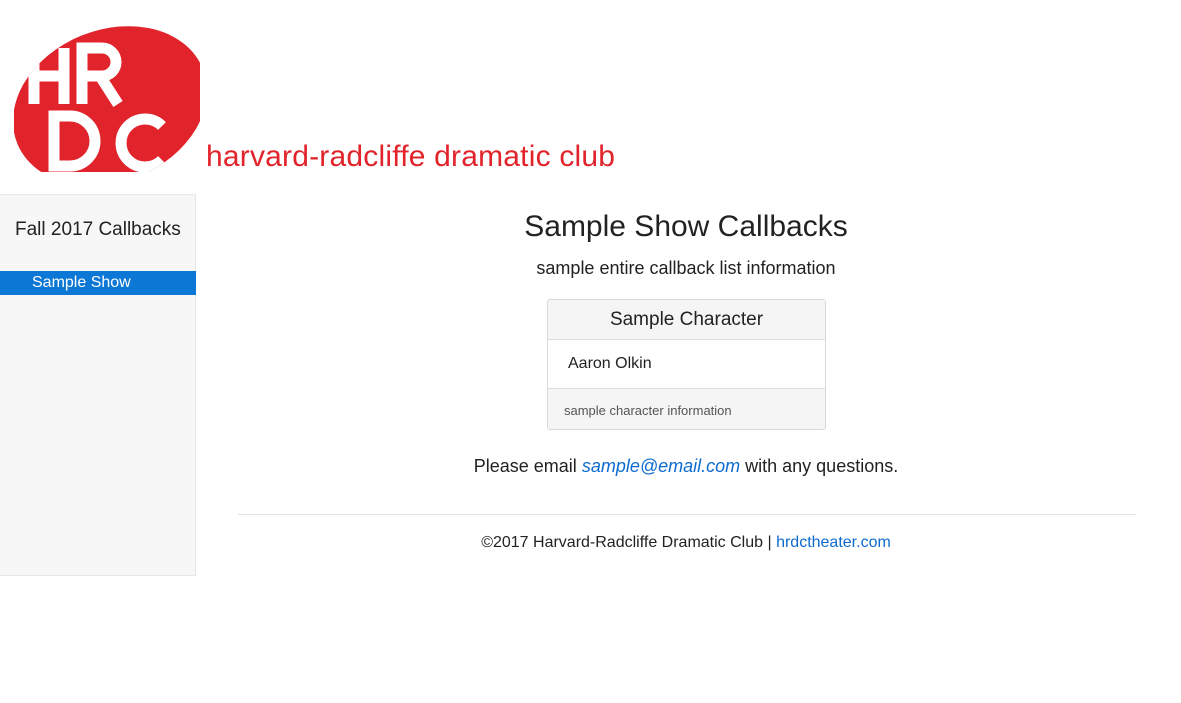 Image resolution: width=1181 pixels, height=703 pixels. Describe the element at coordinates (686, 226) in the screenshot. I see `page-title: Sample Show Callbacks` at that location.